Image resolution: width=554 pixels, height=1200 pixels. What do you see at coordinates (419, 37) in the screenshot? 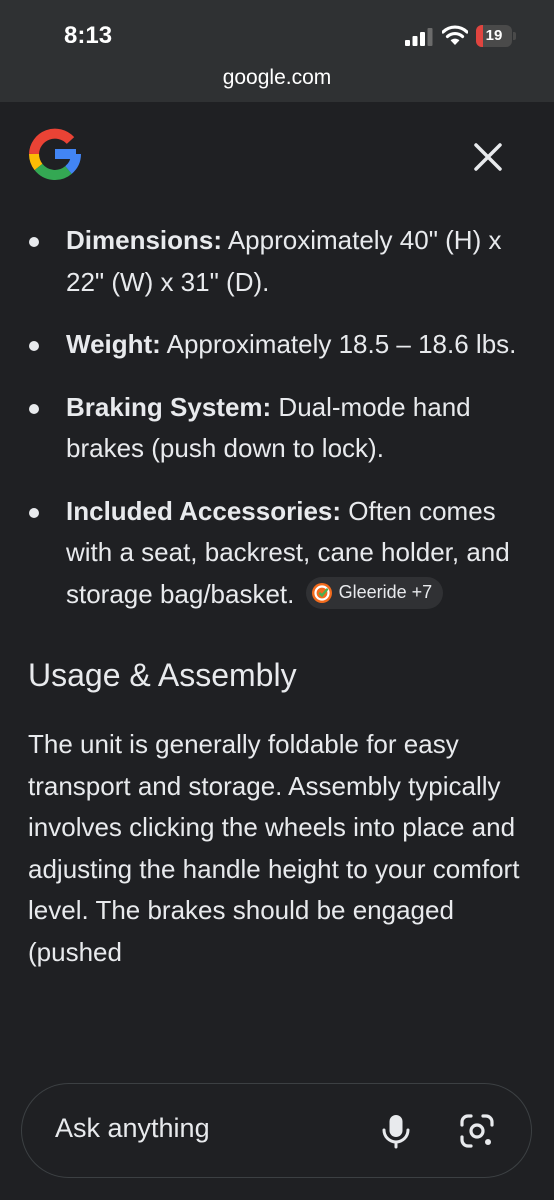
I see `cellular-signal-icon` at bounding box center [419, 37].